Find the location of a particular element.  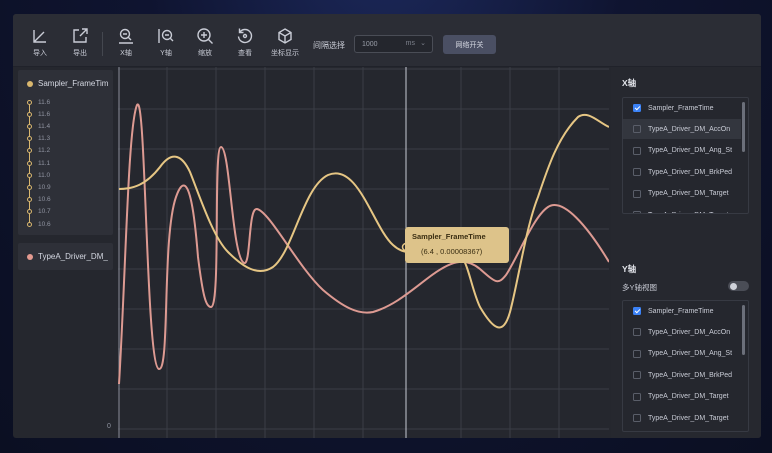

export-label: 导出 is located at coordinates (80, 53).